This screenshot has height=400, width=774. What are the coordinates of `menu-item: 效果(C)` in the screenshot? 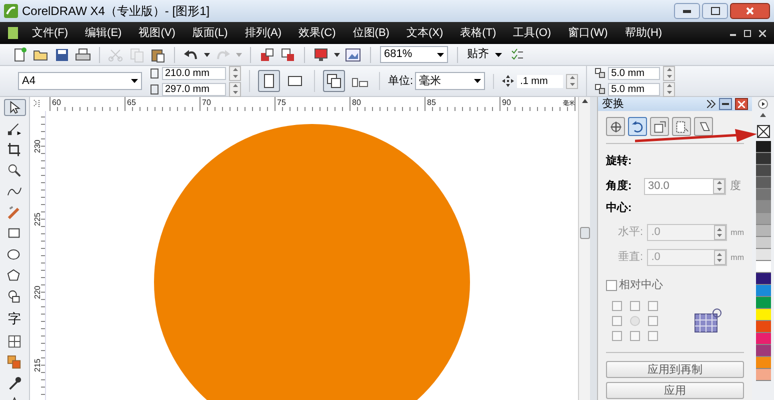 It's located at (317, 33).